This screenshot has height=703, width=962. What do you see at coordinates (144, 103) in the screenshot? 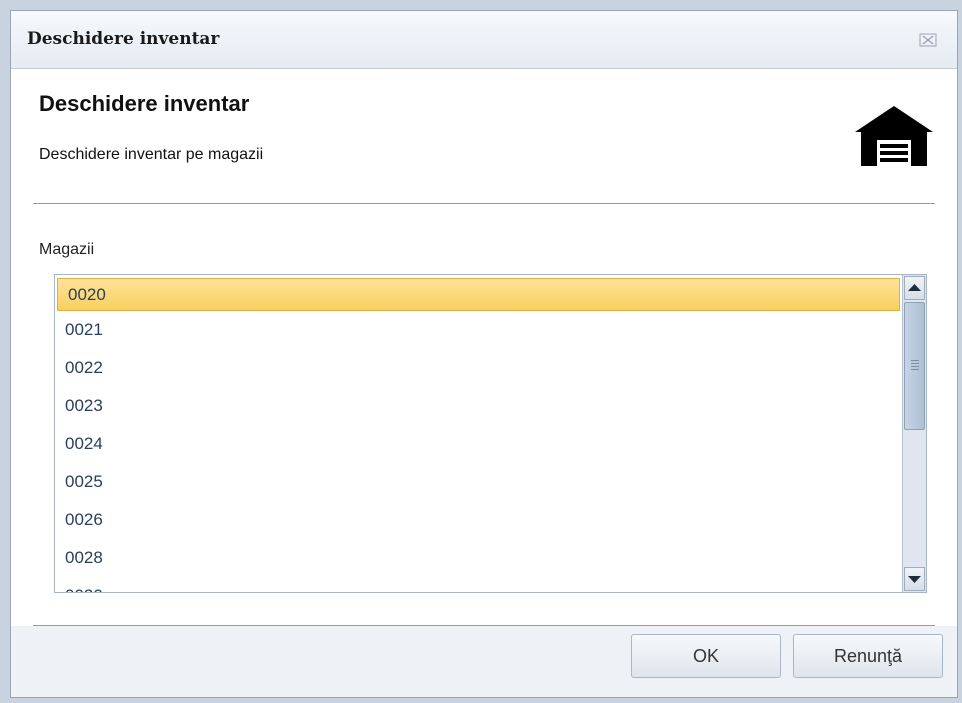
I see `header-title: Deschidere inventar` at bounding box center [144, 103].